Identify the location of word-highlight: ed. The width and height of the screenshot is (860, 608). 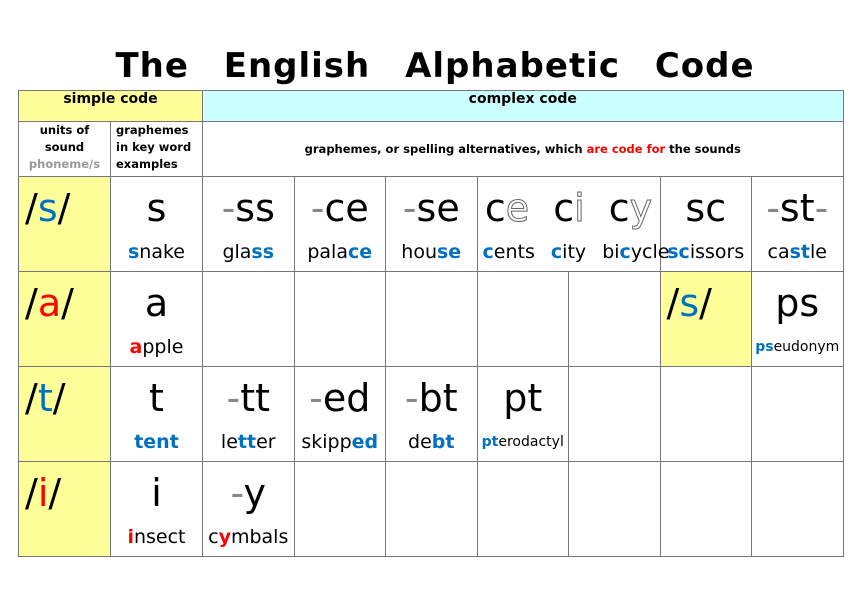
(365, 442).